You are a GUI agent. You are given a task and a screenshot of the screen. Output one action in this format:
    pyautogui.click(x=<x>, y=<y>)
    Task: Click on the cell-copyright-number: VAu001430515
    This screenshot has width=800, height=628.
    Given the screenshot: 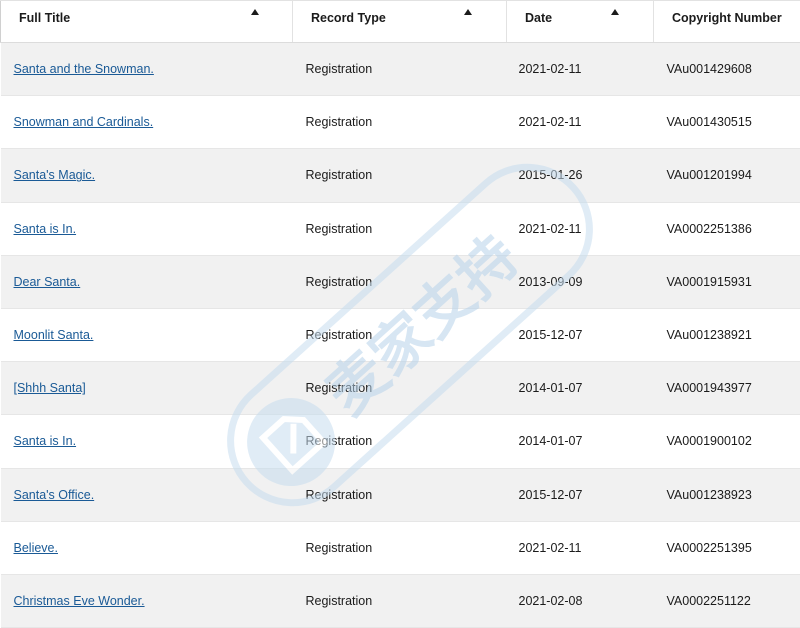 What is the action you would take?
    pyautogui.click(x=727, y=122)
    